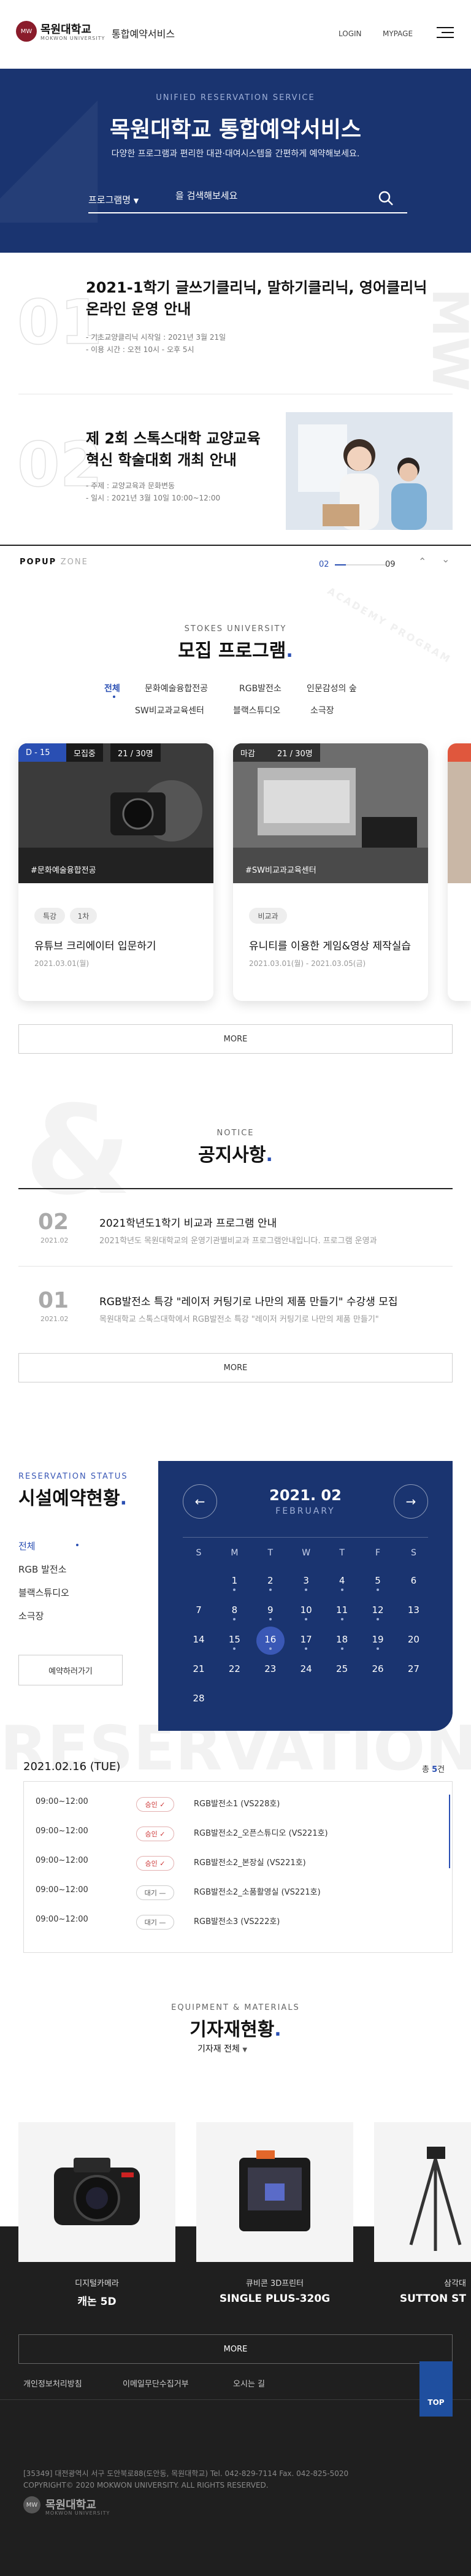 Image resolution: width=471 pixels, height=2576 pixels. I want to click on footer-link-privacy: 개인정보처리방침, so click(53, 2383).